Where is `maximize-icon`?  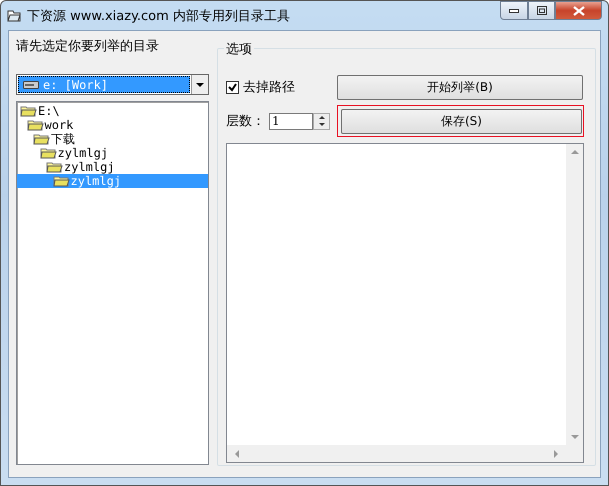 maximize-icon is located at coordinates (541, 10).